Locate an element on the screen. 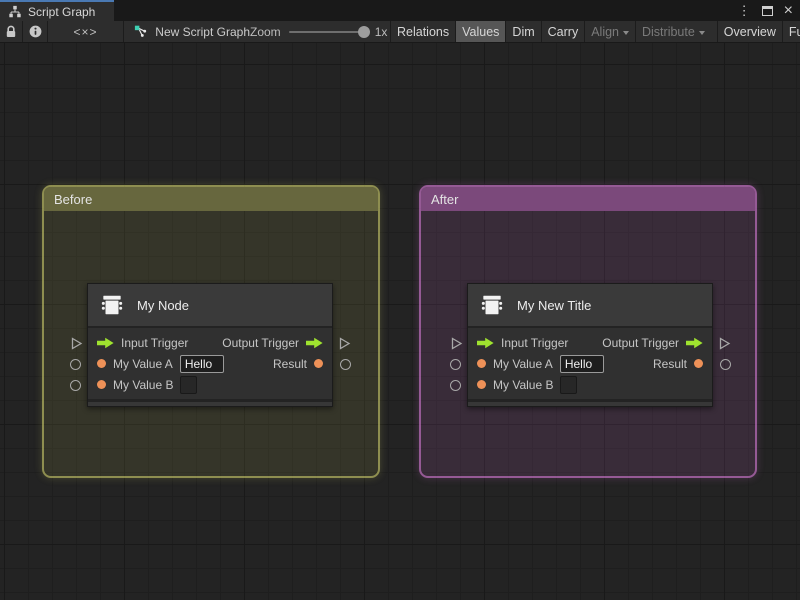 The width and height of the screenshot is (800, 600). graph-title: New Script Graph is located at coordinates (187, 31).